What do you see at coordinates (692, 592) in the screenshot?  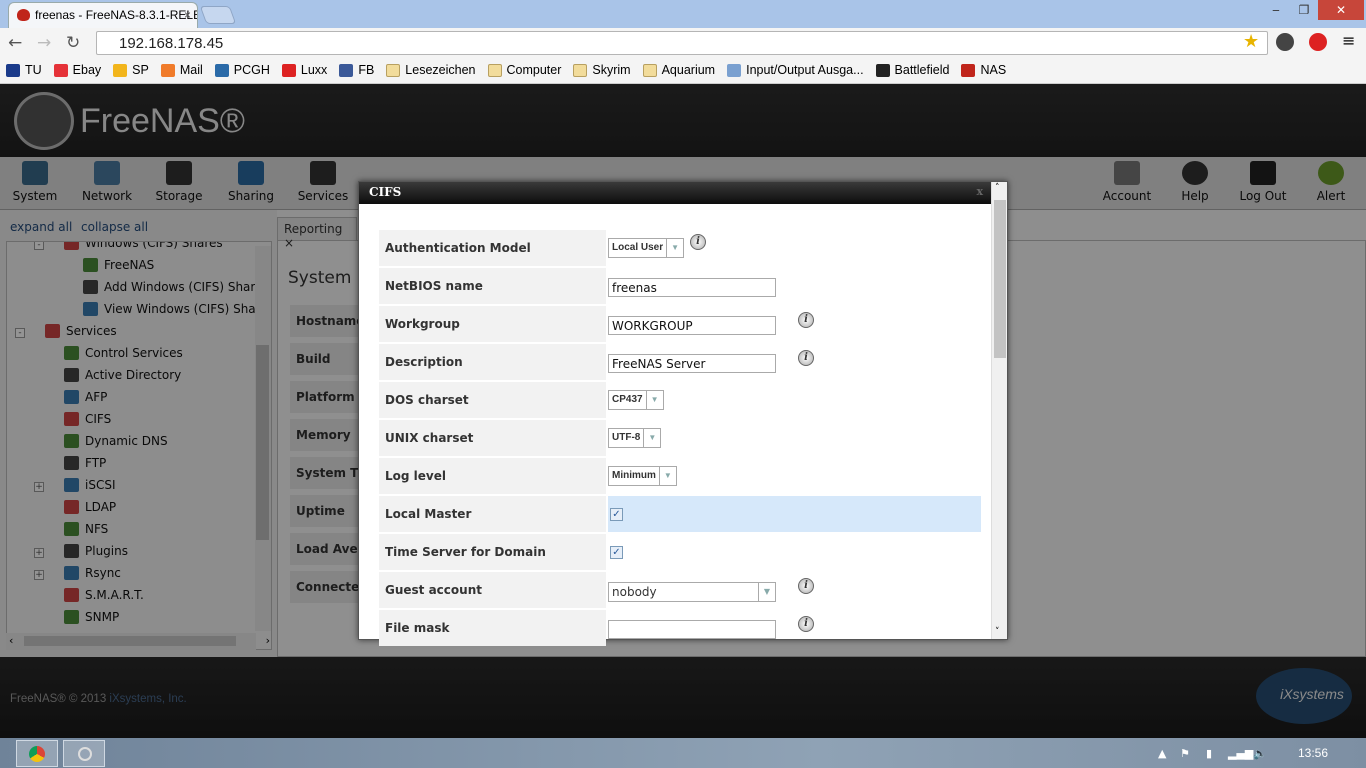 I see `guest-account-select: nobody ▼` at bounding box center [692, 592].